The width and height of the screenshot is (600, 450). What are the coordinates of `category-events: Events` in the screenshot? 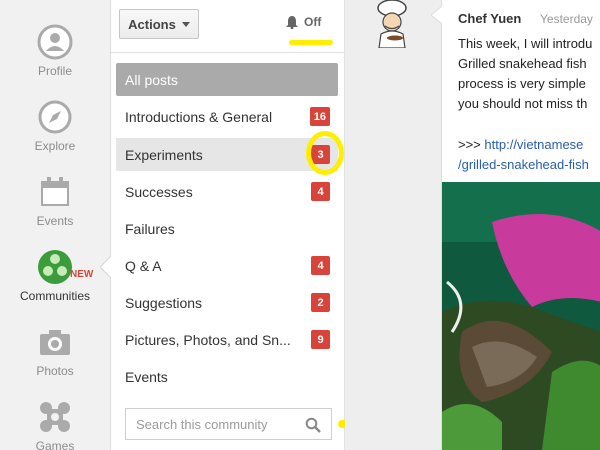 It's located at (227, 376).